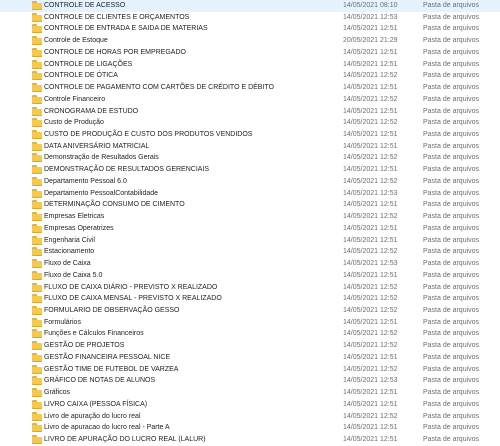 The width and height of the screenshot is (500, 446). I want to click on file-name: Departamento PessoalContabilidade, so click(101, 193).